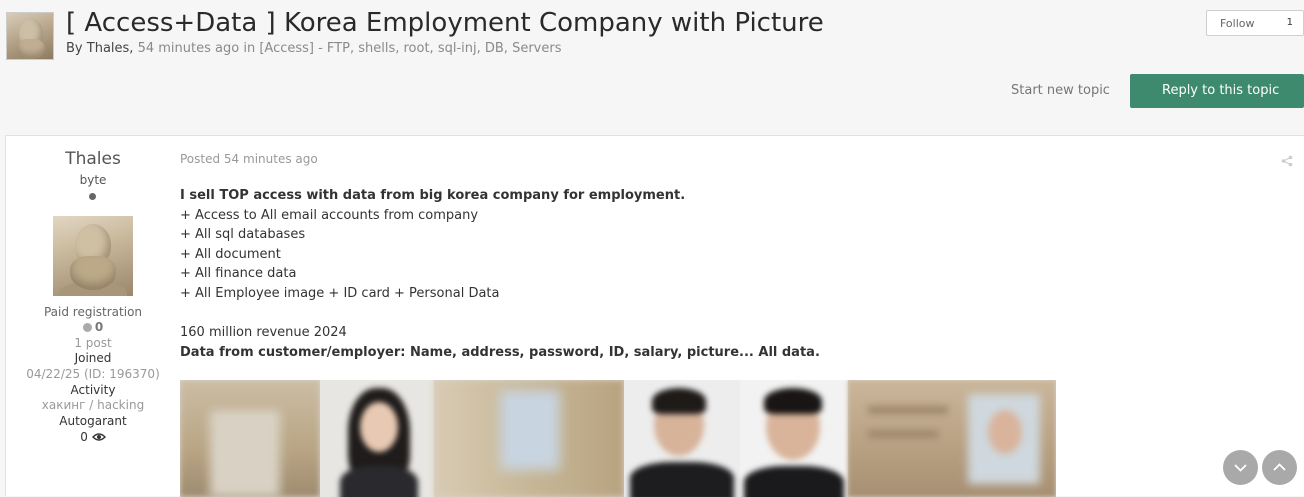 The height and width of the screenshot is (497, 1304). Describe the element at coordinates (87, 327) in the screenshot. I see `reputation-dot-icon` at that location.